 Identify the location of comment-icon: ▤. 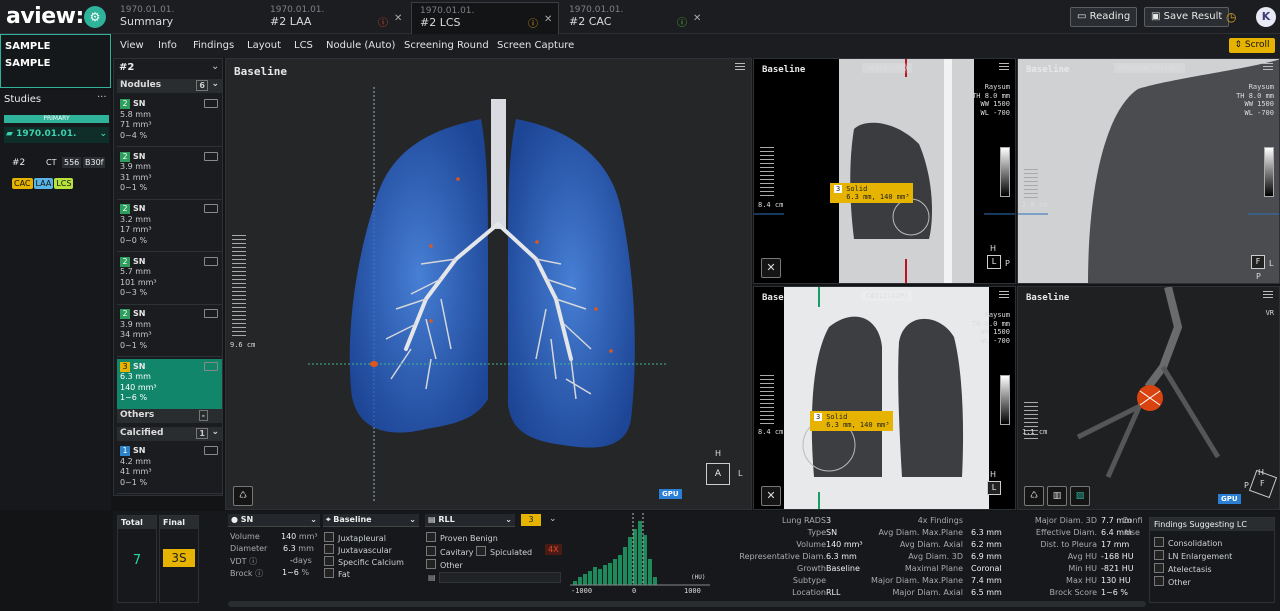
(432, 577).